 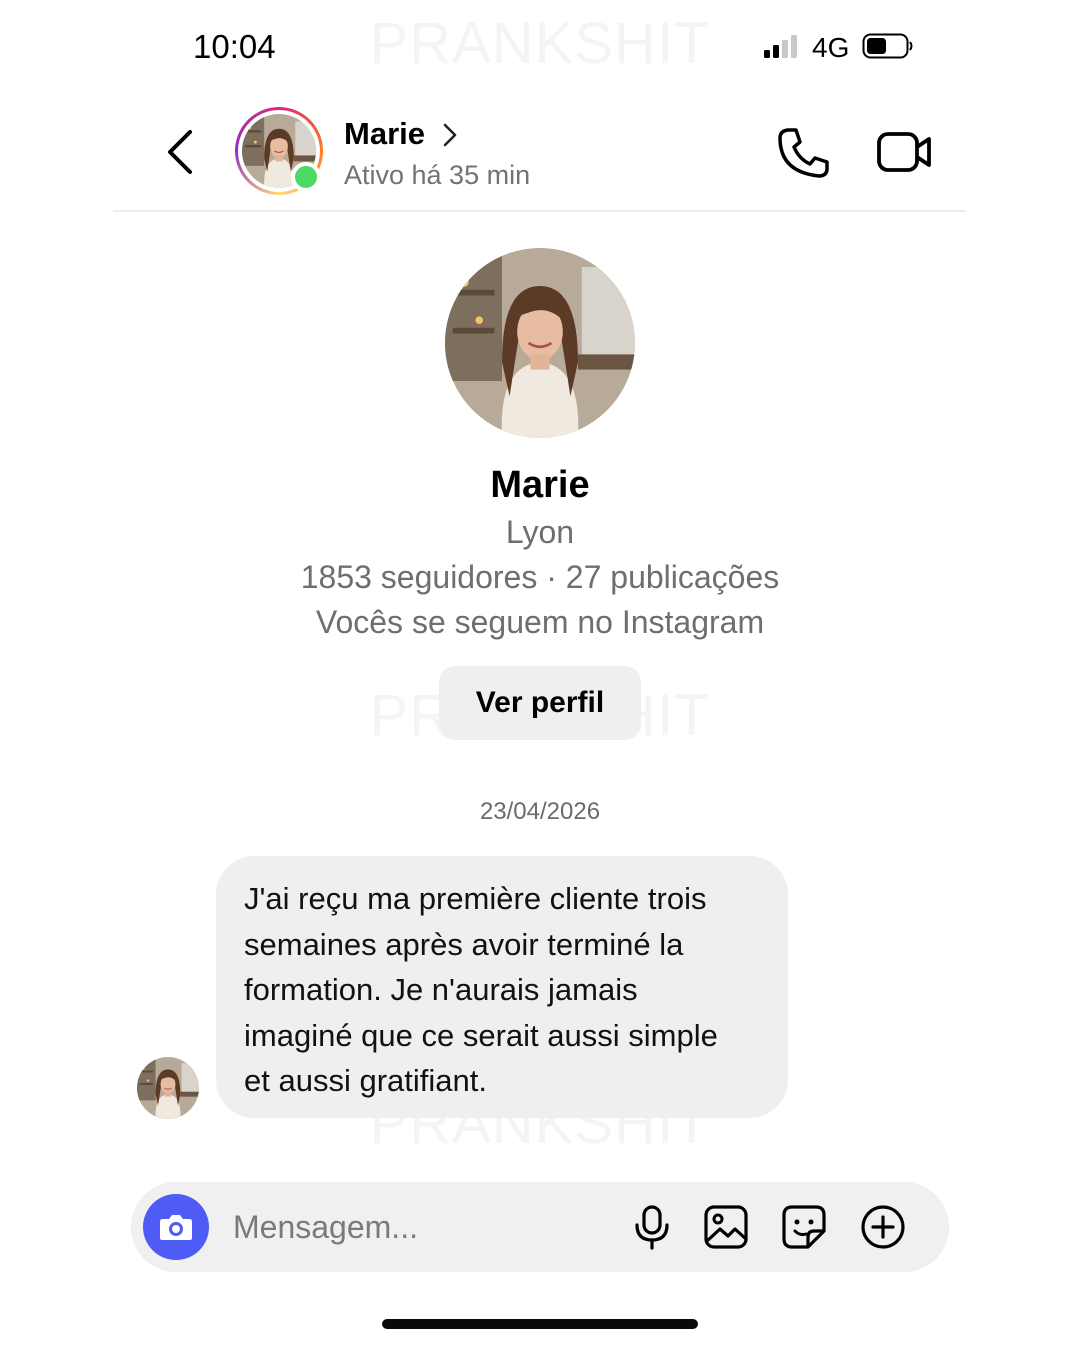 What do you see at coordinates (234, 46) in the screenshot?
I see `status-time: 10:04` at bounding box center [234, 46].